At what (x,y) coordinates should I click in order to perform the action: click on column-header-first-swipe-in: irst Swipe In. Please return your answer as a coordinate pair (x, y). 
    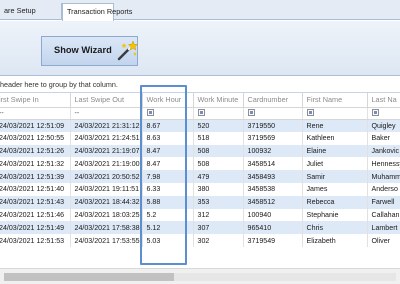
    Looking at the image, I should click on (35, 100).